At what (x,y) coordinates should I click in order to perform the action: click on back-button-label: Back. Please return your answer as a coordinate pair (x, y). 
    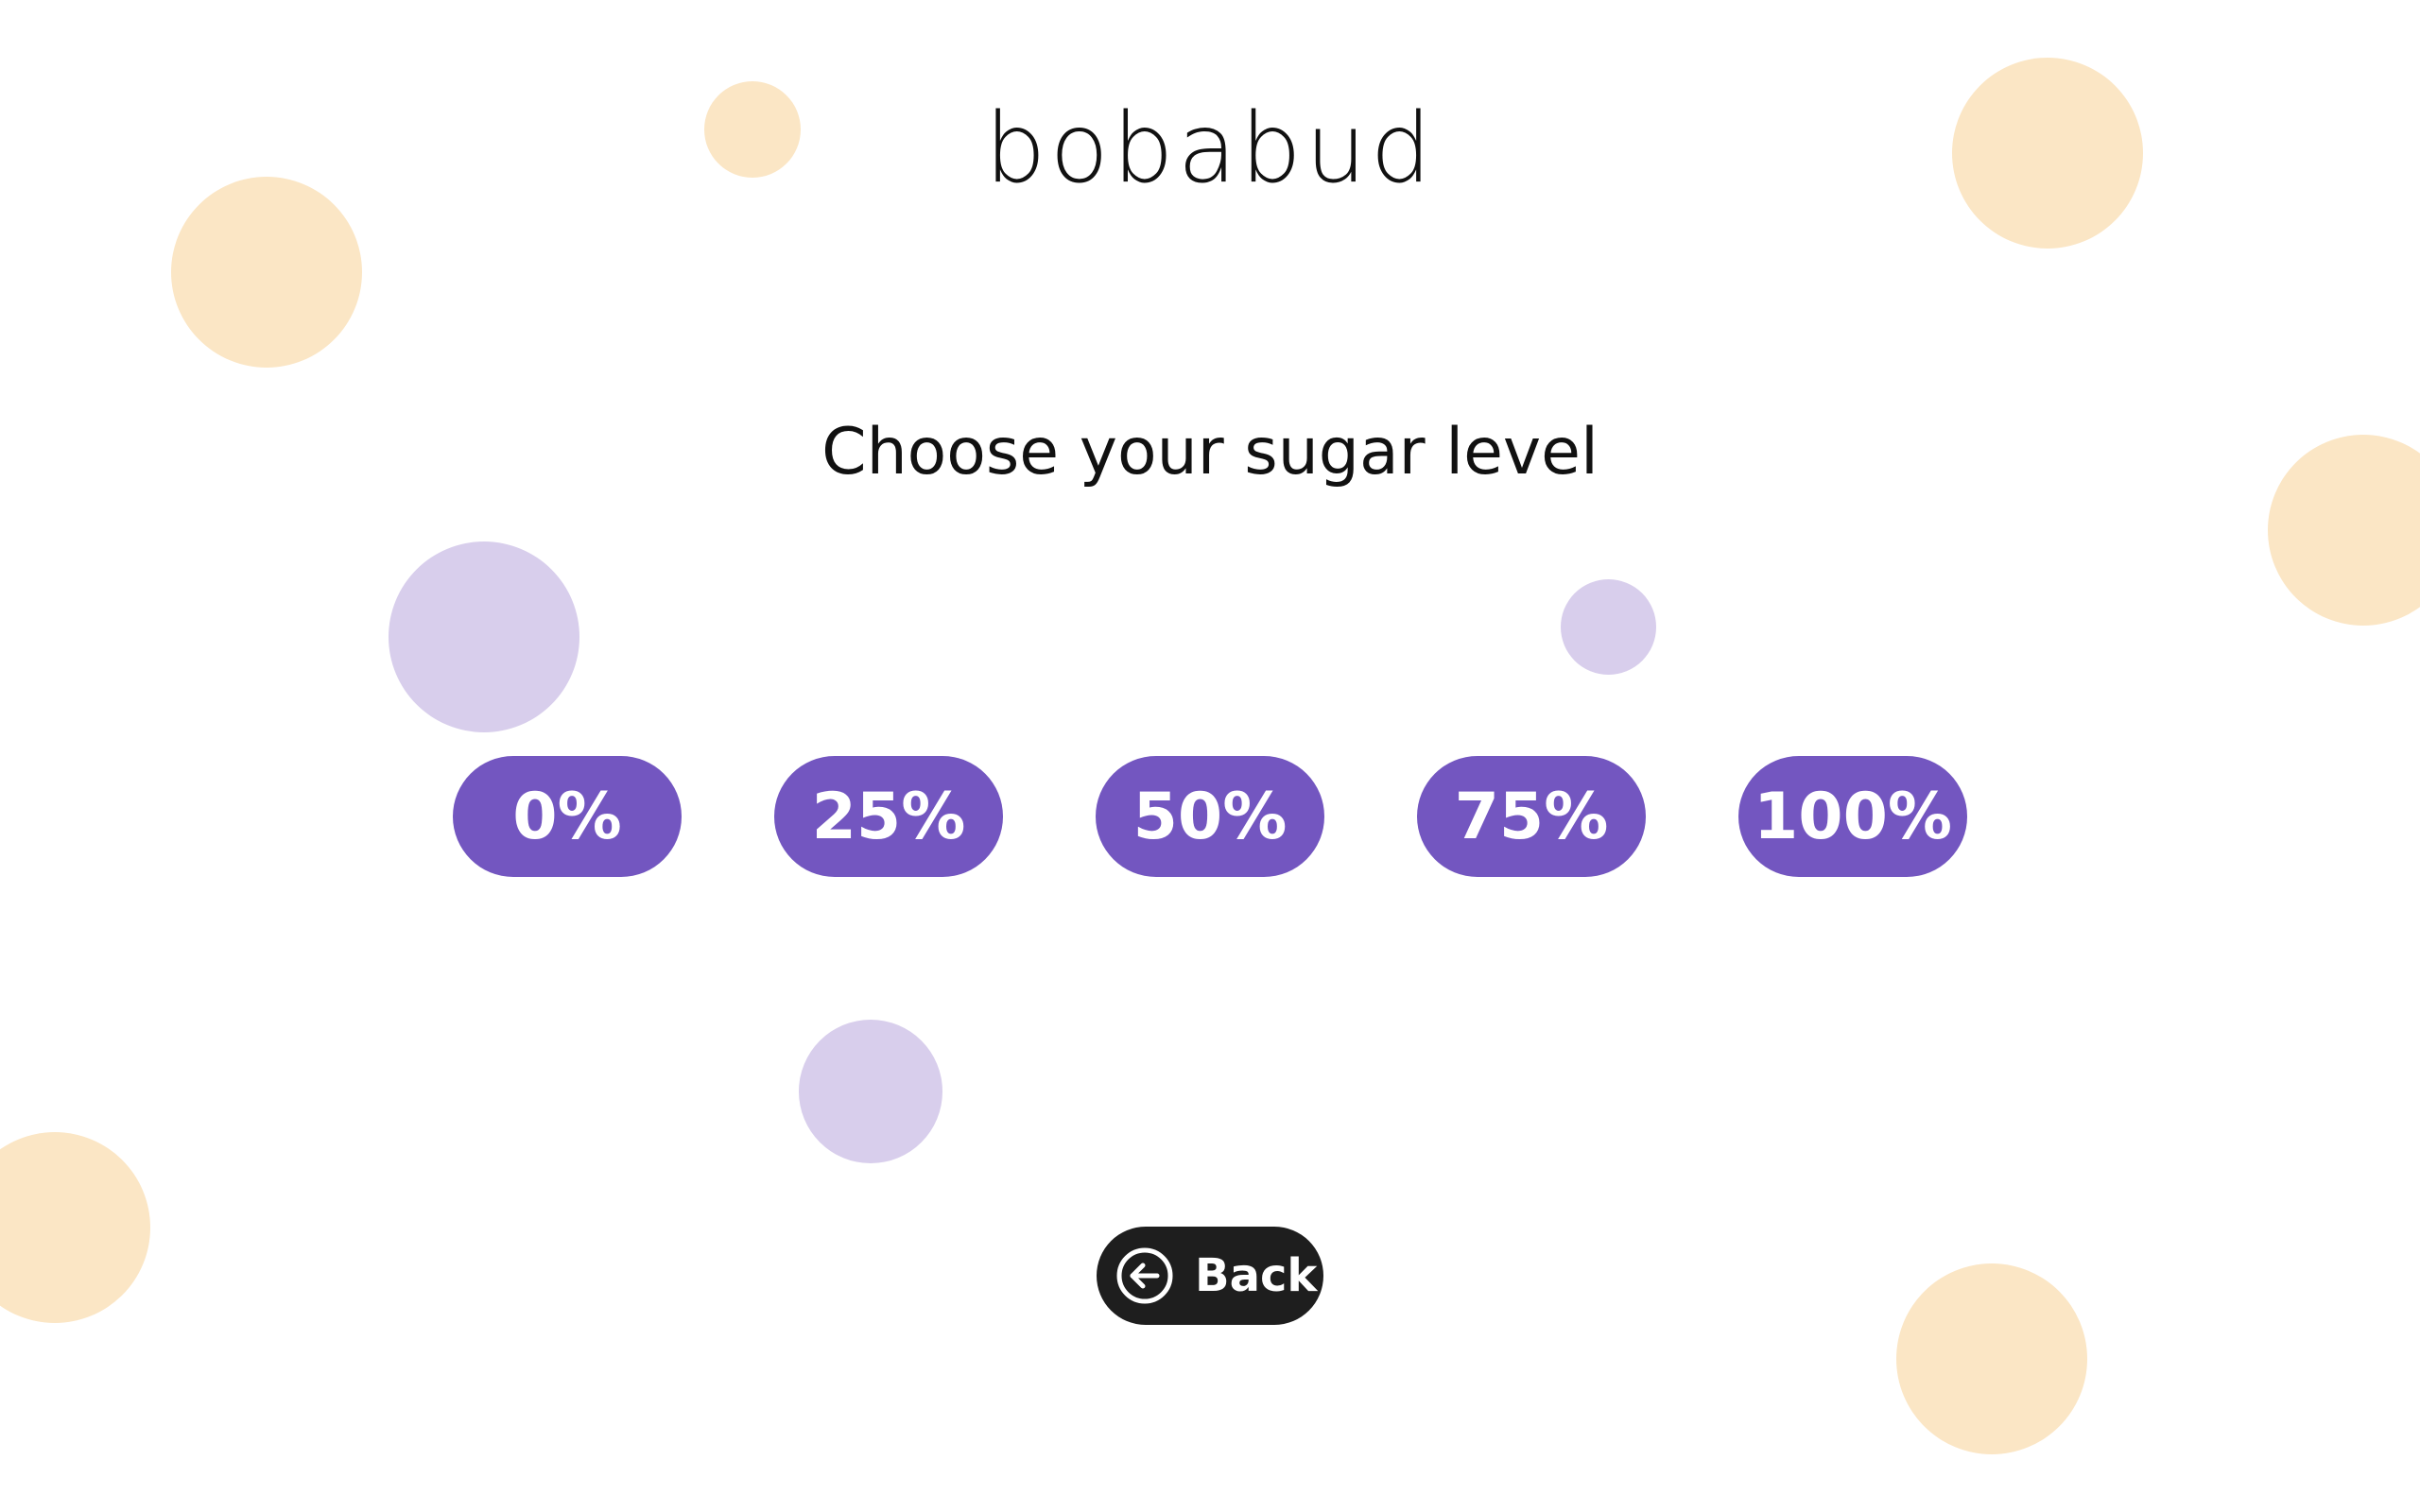
    Looking at the image, I should click on (1256, 1275).